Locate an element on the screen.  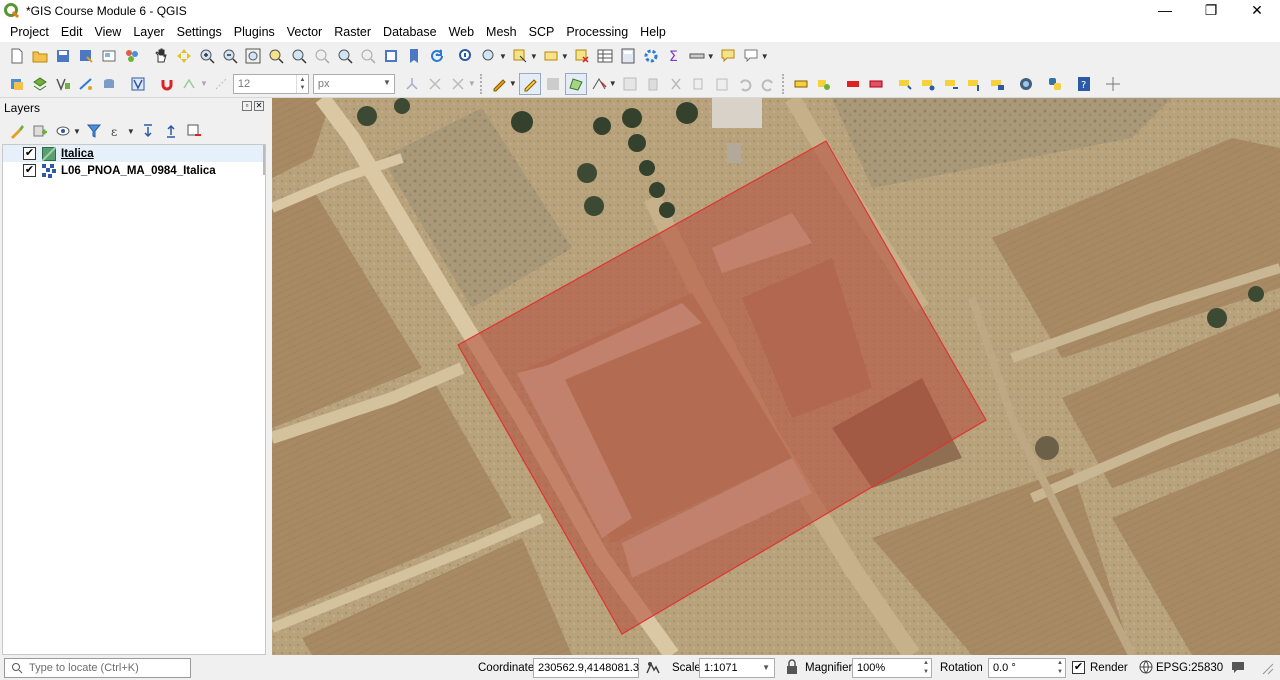
close-button: ✕ is located at coordinates (1257, 11).